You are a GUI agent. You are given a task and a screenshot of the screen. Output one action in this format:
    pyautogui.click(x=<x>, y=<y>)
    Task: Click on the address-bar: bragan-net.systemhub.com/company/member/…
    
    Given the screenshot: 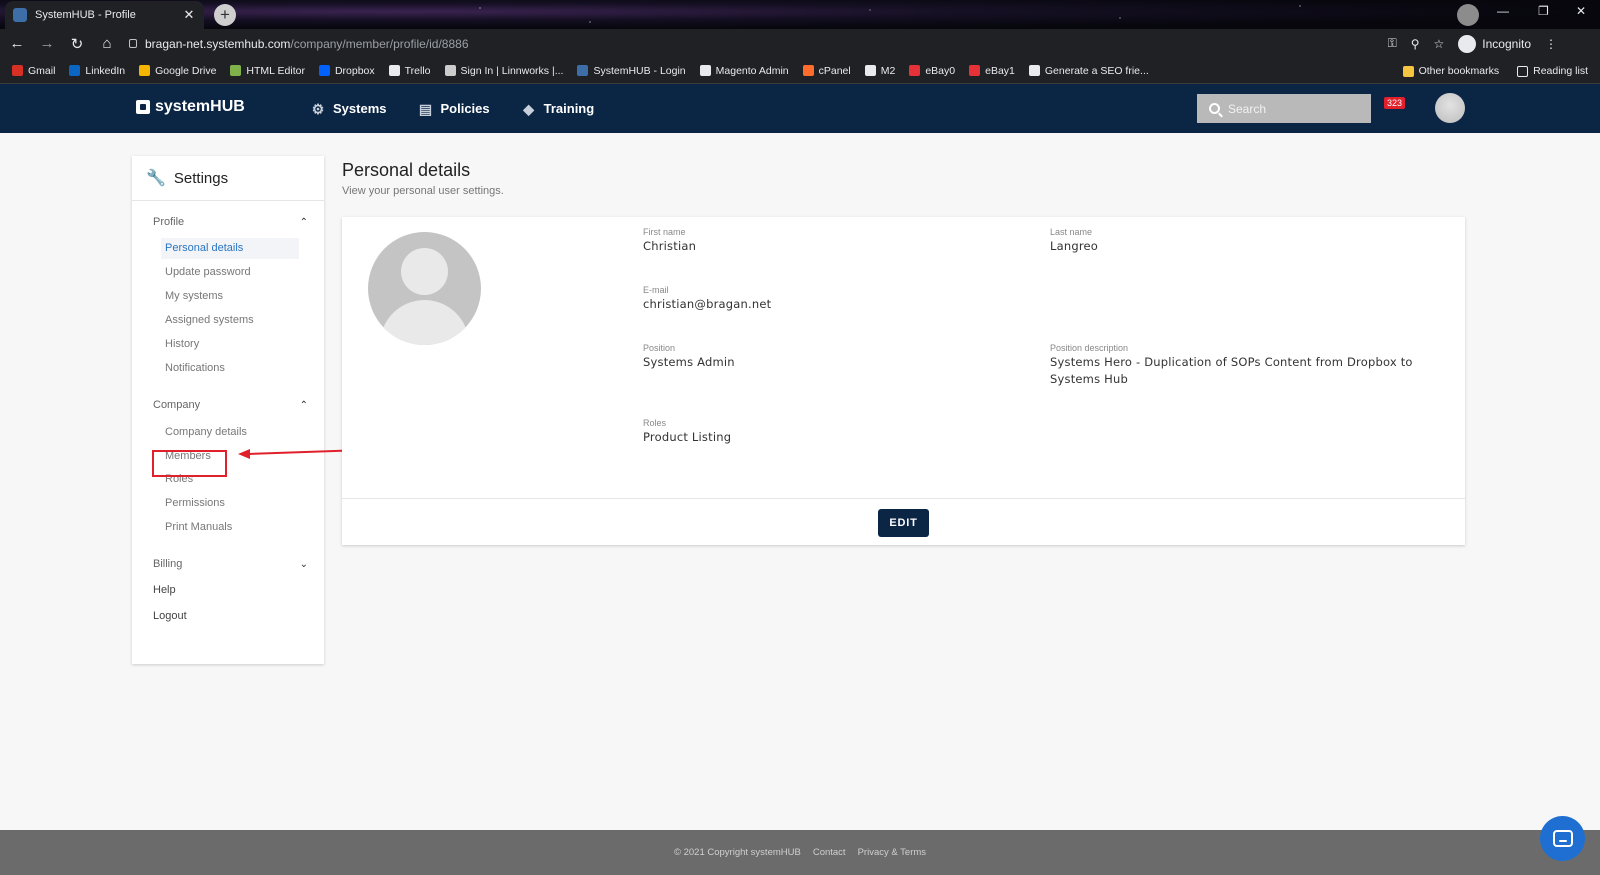 What is the action you would take?
    pyautogui.click(x=847, y=43)
    